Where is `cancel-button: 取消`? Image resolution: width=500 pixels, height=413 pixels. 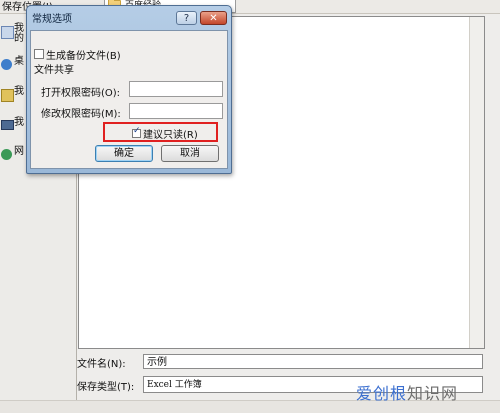
cancel-button: 取消 is located at coordinates (190, 153).